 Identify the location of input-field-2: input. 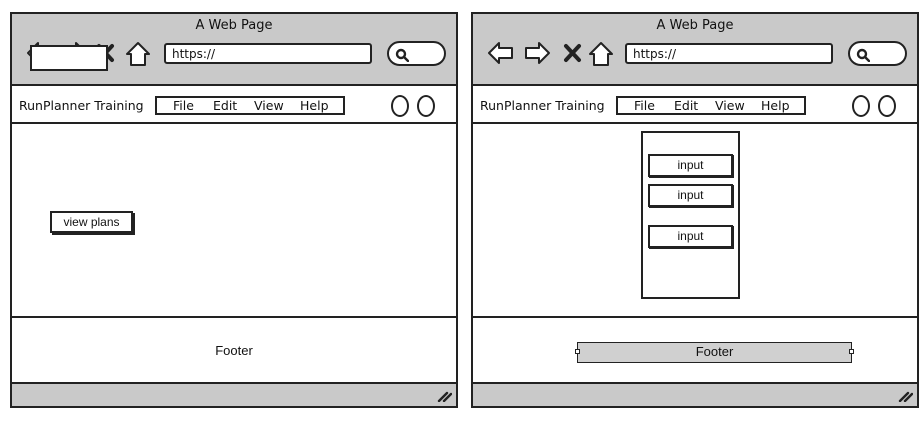
(690, 195).